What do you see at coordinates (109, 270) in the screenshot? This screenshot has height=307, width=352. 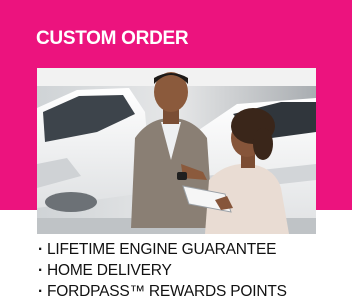 I see `benefit-label: HOME DELIVERY` at bounding box center [109, 270].